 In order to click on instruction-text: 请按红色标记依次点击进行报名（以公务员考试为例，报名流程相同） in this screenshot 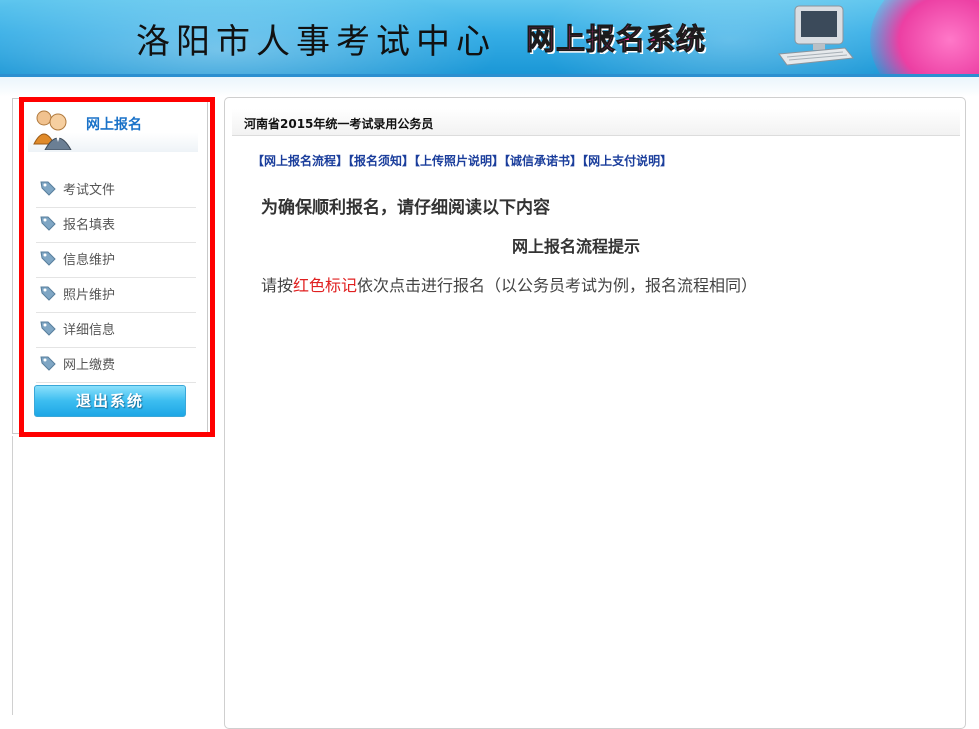, I will do `click(509, 284)`.